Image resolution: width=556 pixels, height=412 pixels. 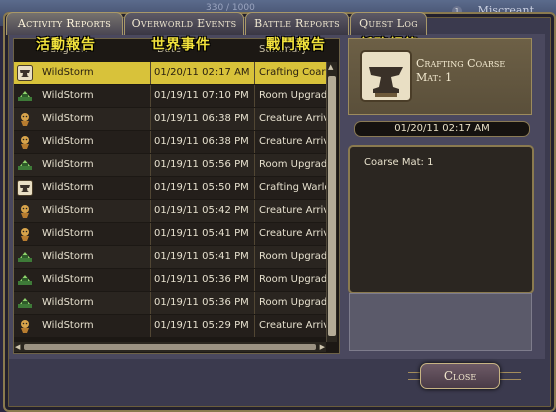 I want to click on row-date: 01/19/11 05:56 PM, so click(x=201, y=164).